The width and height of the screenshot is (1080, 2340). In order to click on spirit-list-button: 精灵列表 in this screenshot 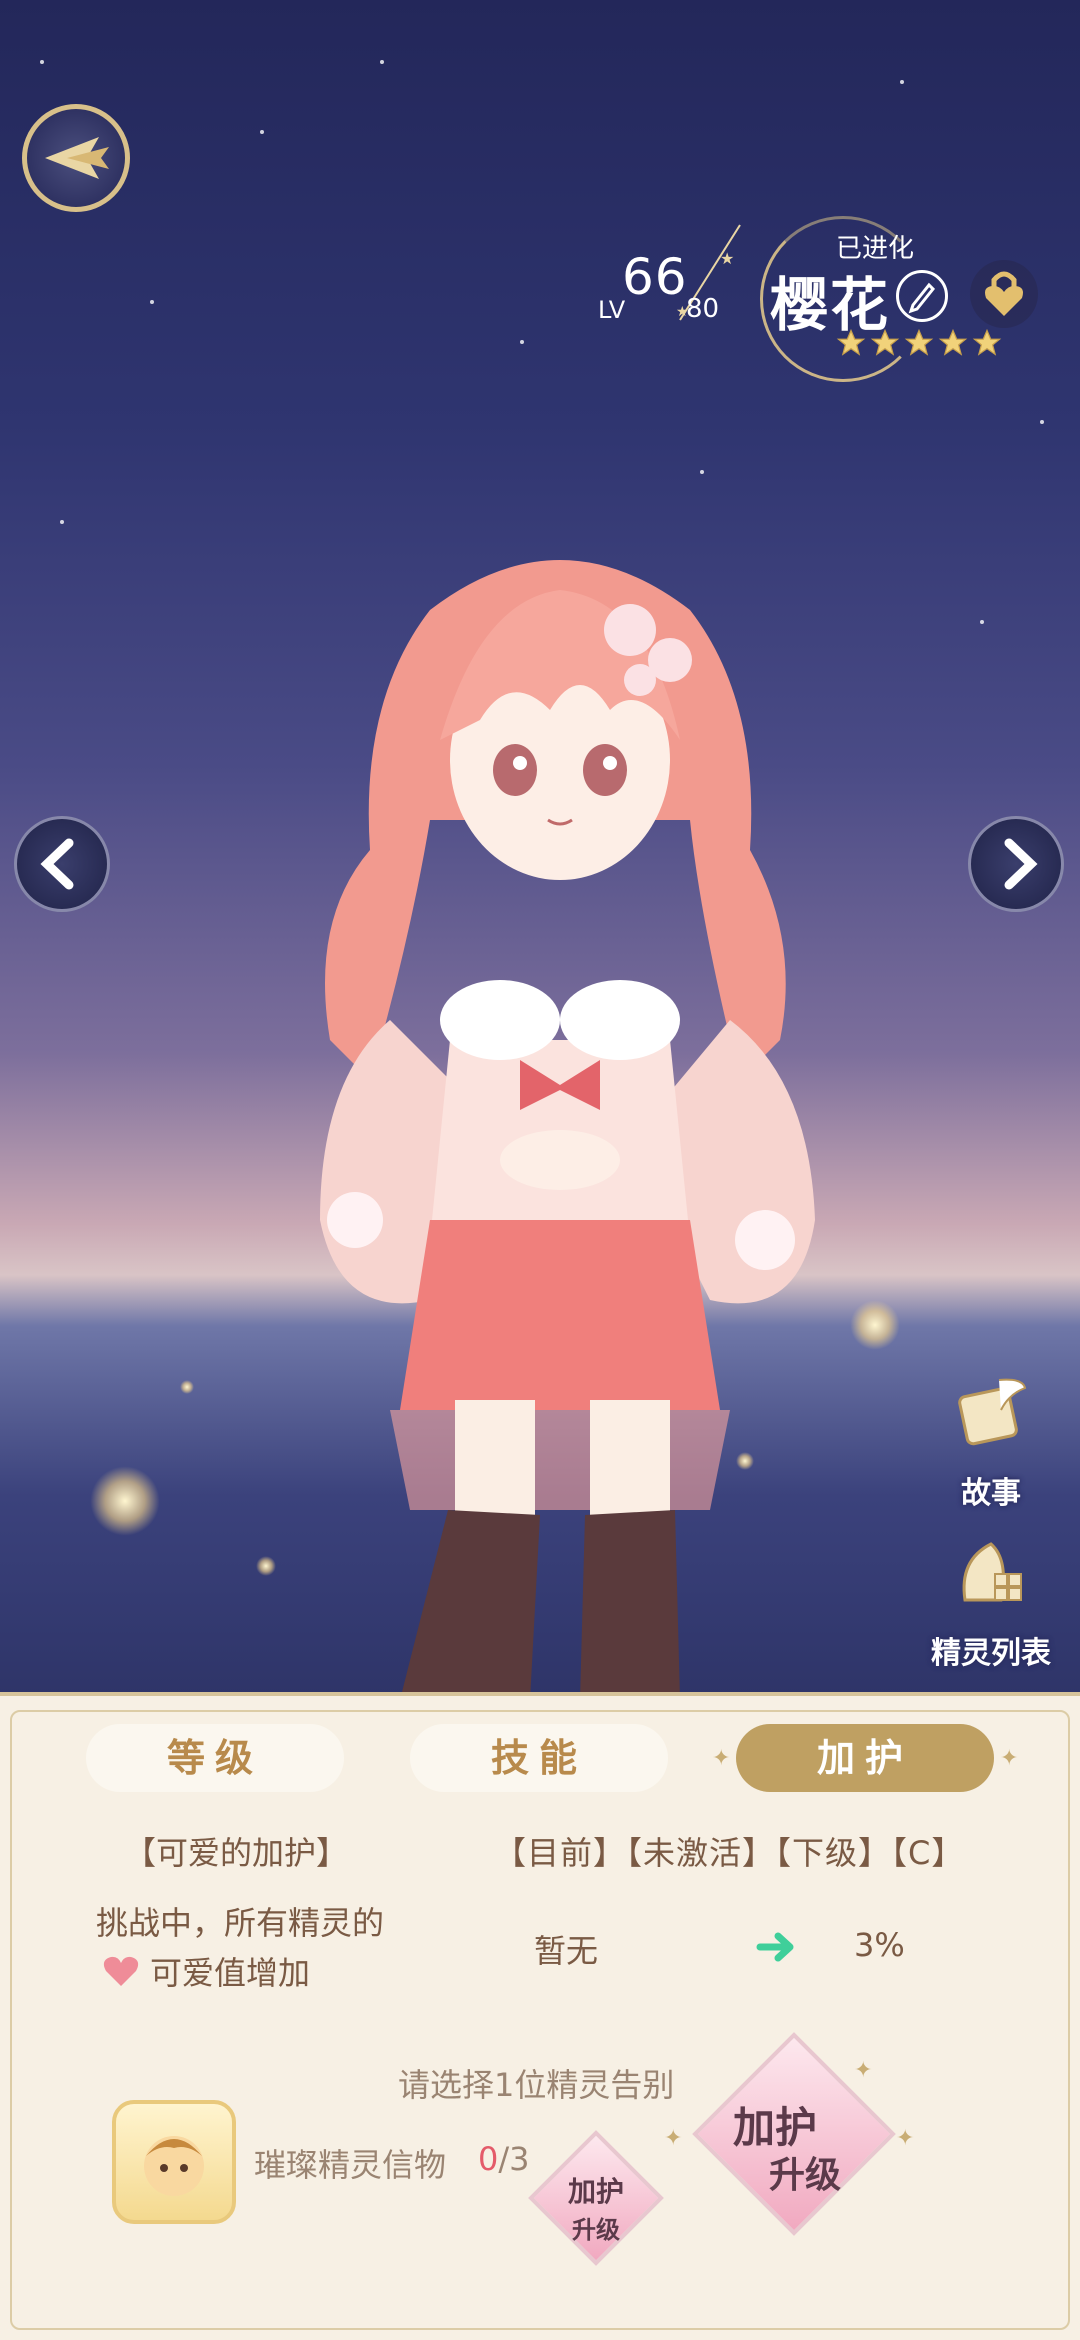, I will do `click(991, 1601)`.